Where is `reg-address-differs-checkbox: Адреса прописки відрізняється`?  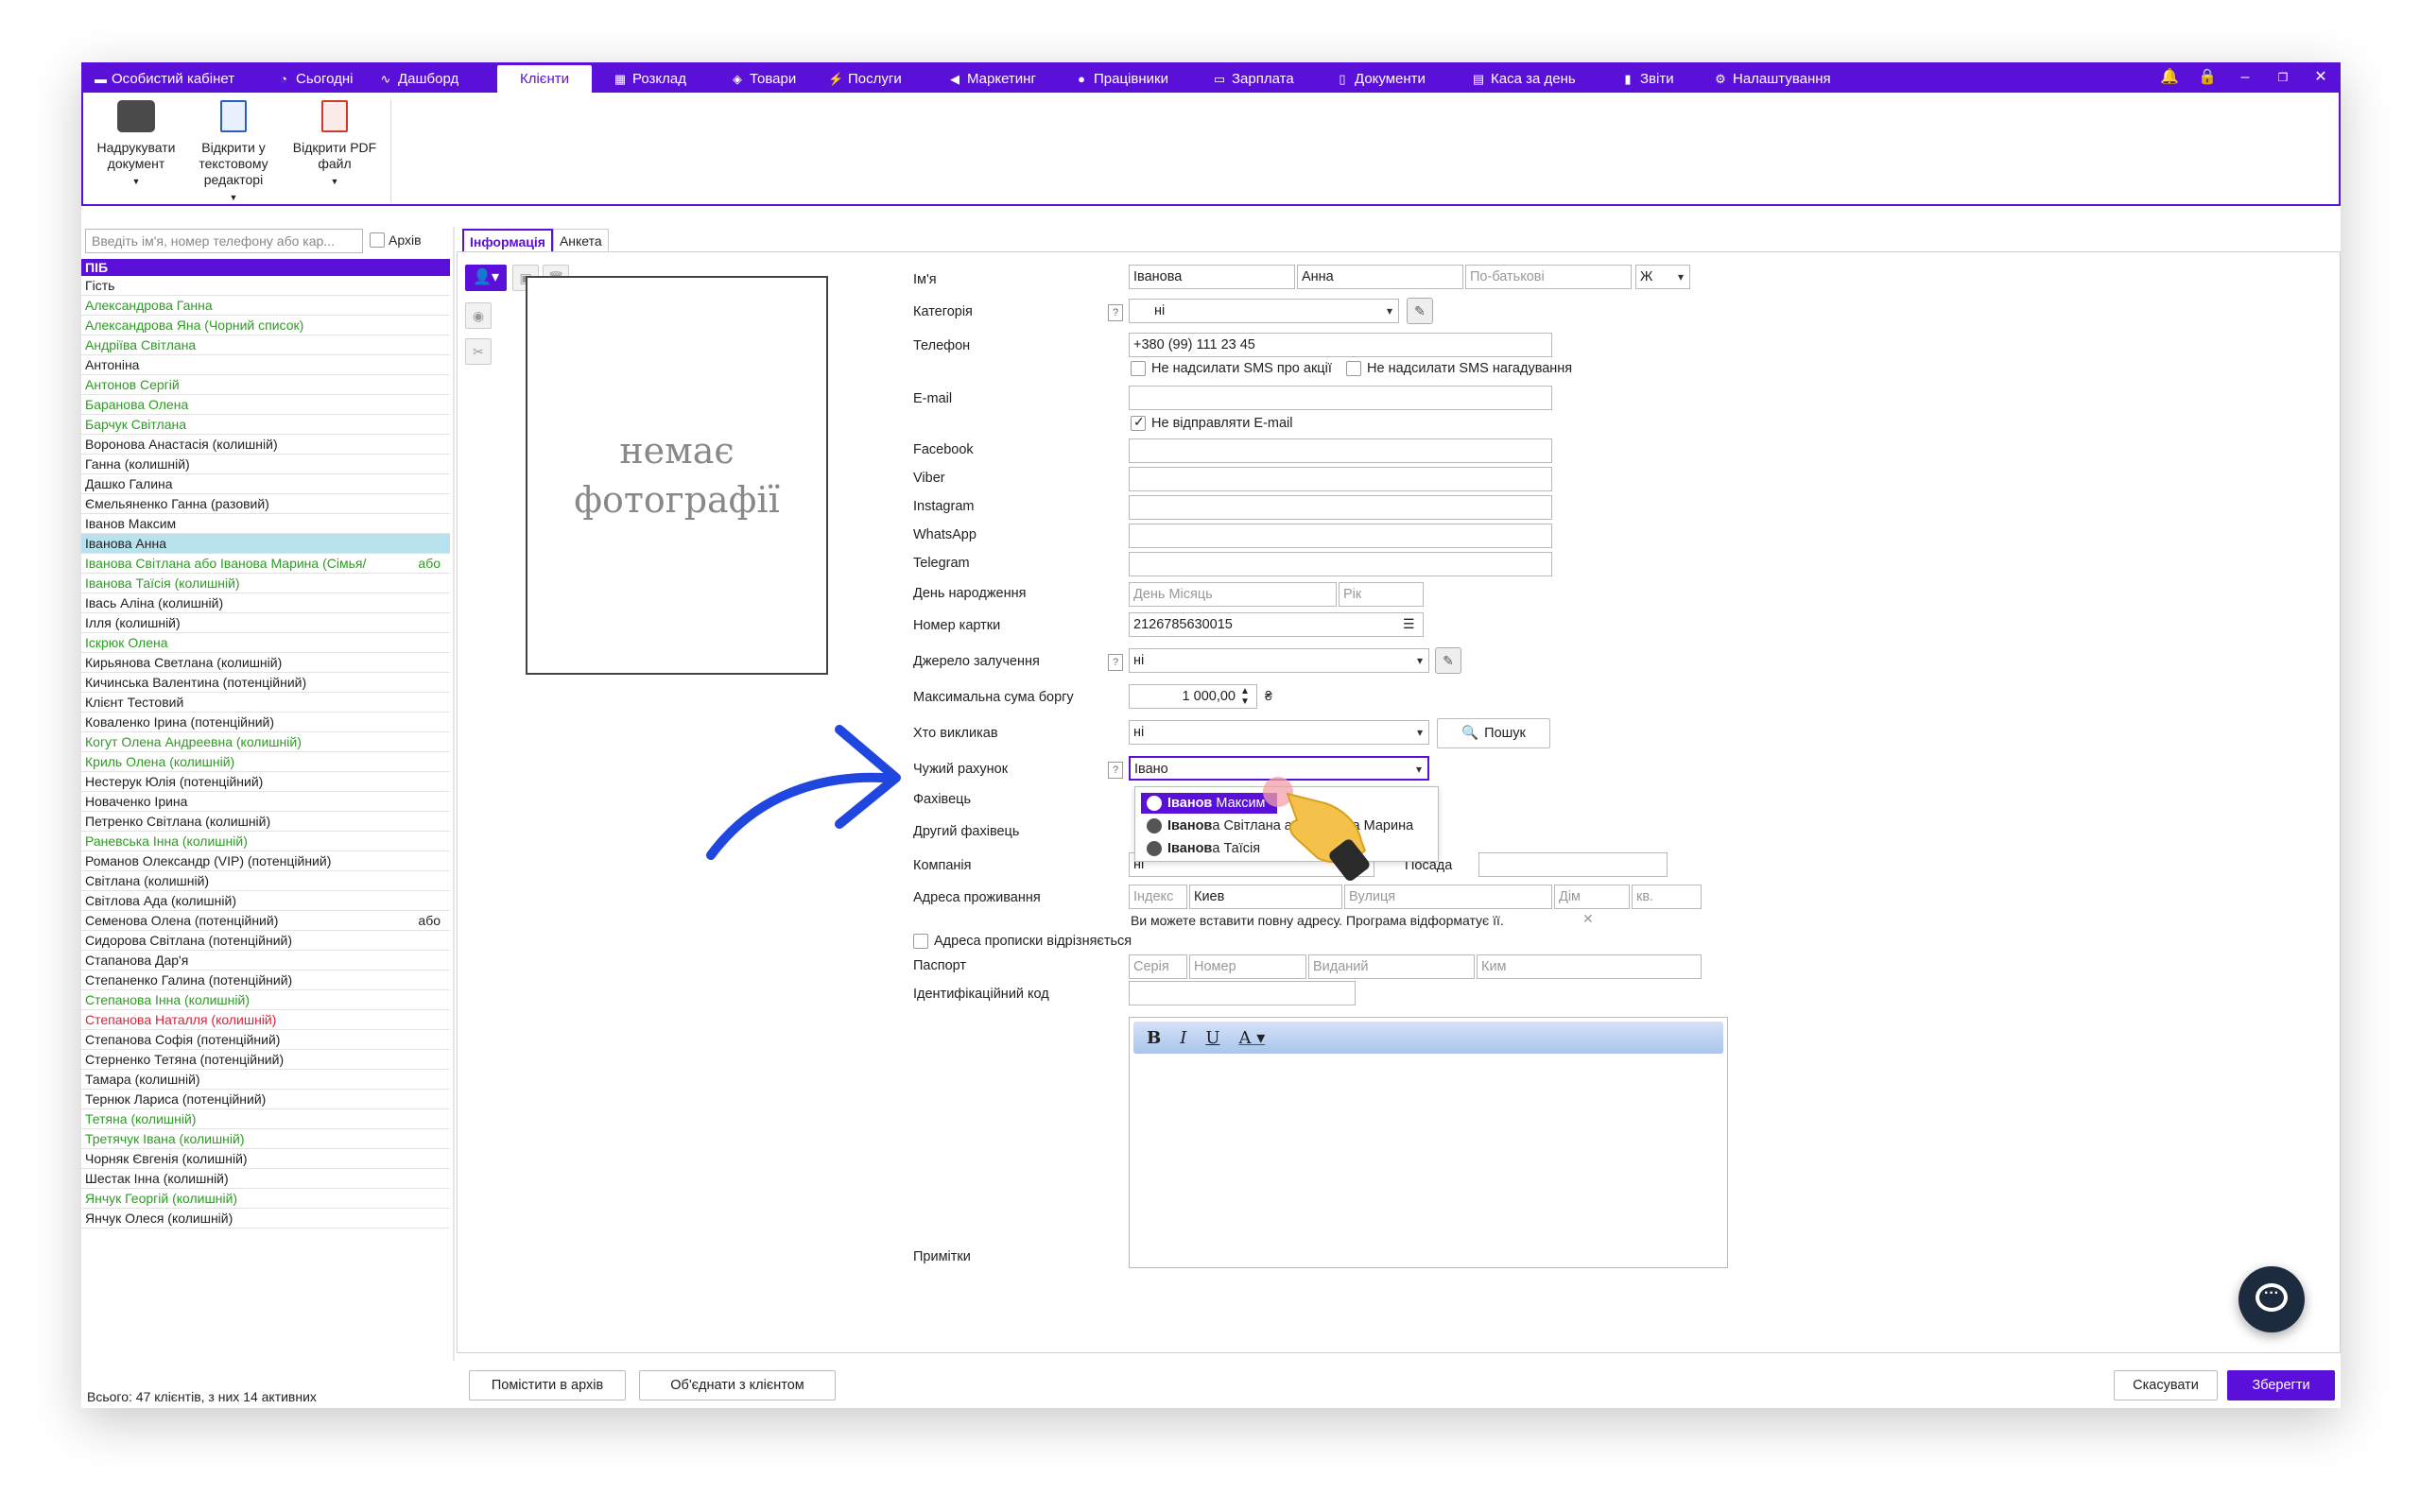 reg-address-differs-checkbox: Адреса прописки відрізняється is located at coordinates (1022, 941).